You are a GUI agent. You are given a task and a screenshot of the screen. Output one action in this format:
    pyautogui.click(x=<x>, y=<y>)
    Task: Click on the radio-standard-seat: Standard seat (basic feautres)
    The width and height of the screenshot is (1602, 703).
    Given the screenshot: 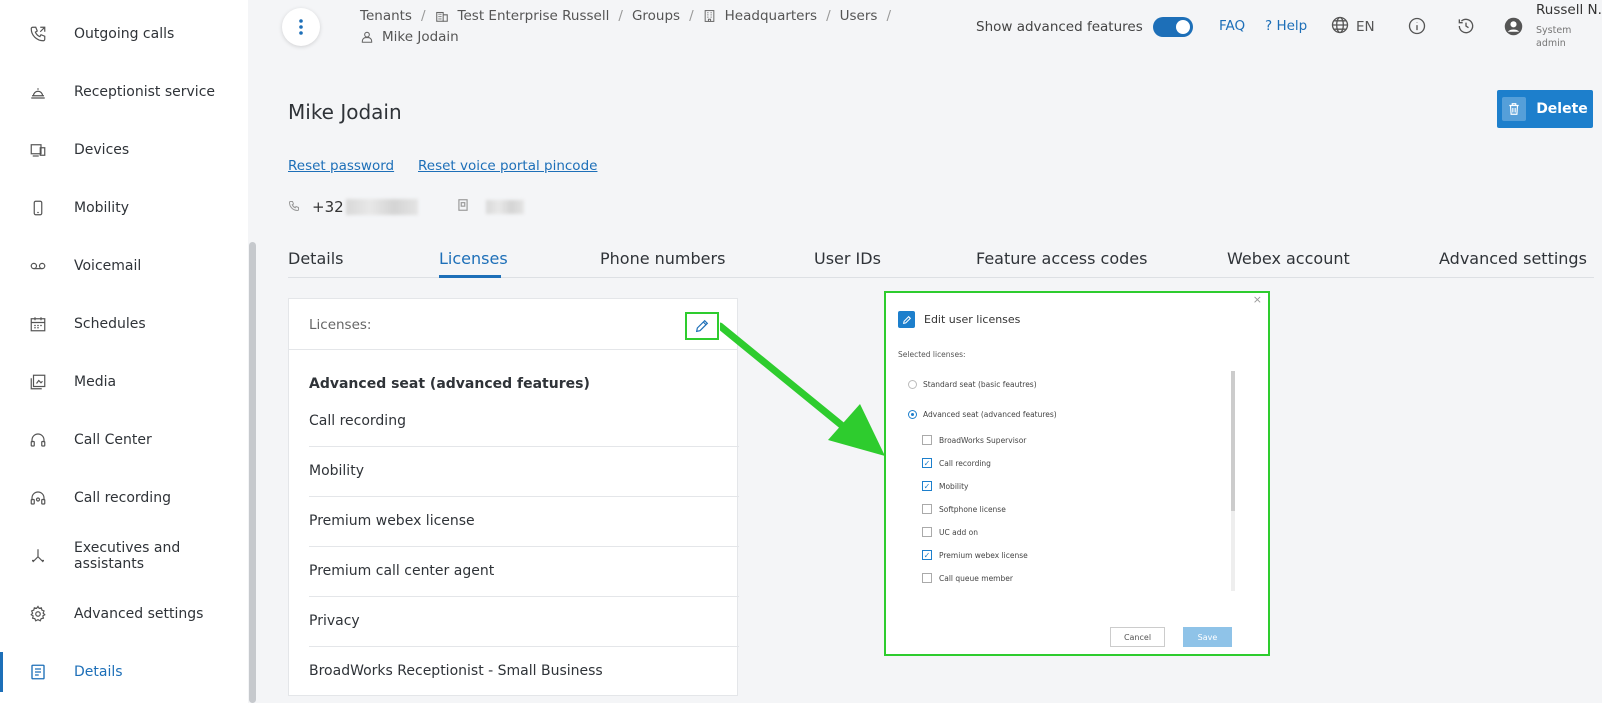 What is the action you would take?
    pyautogui.click(x=972, y=384)
    